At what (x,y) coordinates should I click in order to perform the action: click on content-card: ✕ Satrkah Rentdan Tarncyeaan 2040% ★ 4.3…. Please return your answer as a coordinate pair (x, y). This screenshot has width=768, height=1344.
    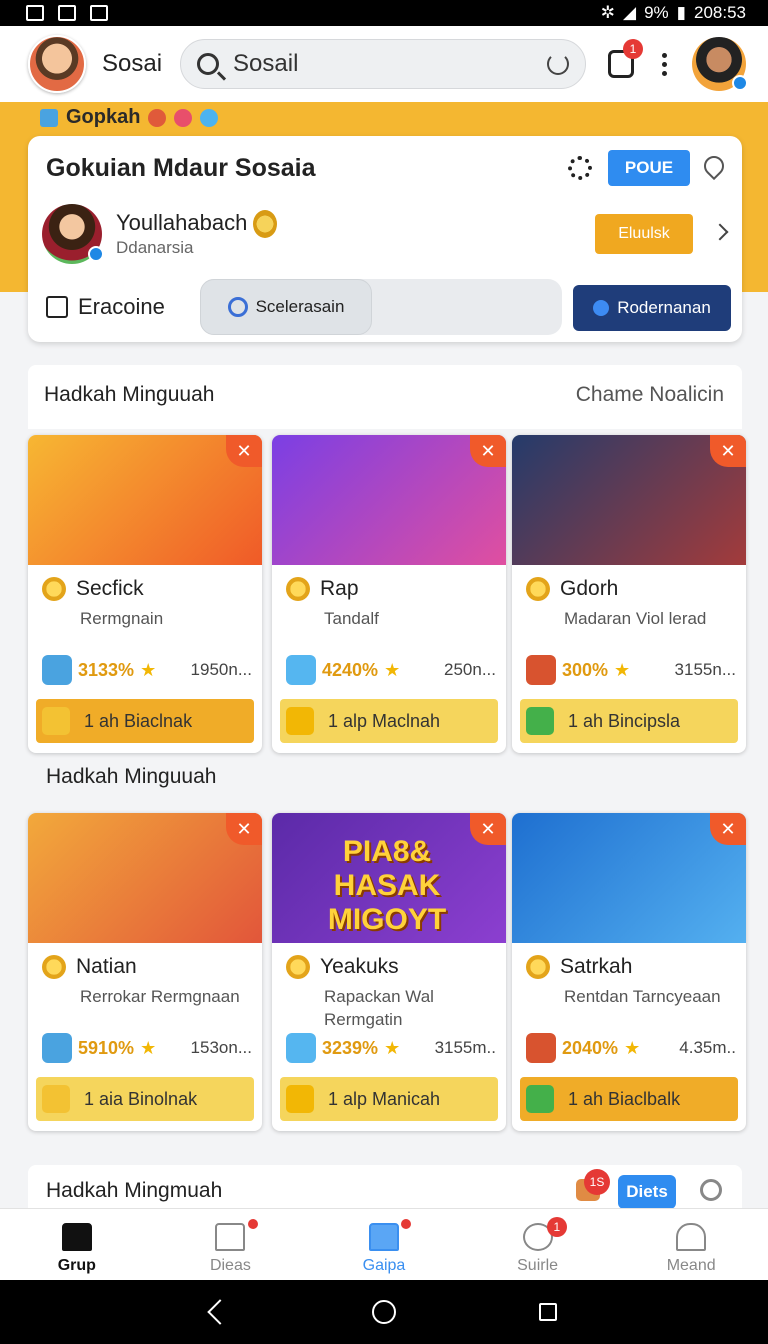
    Looking at the image, I should click on (629, 972).